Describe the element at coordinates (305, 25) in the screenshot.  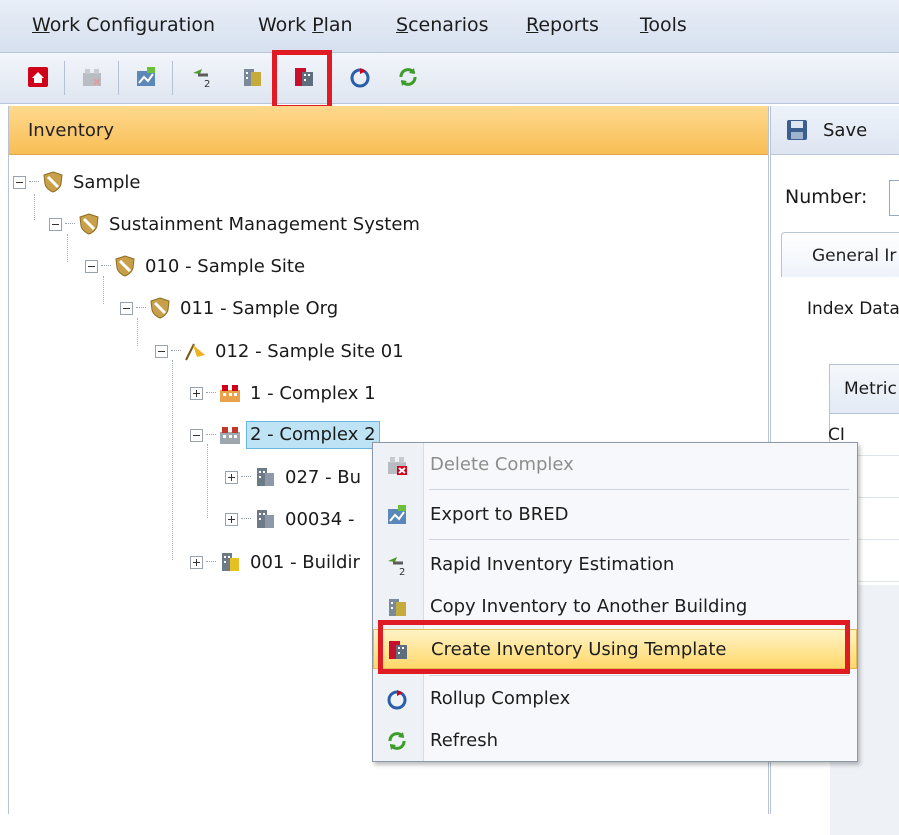
I see `menu-work-plan: Work Plan` at that location.